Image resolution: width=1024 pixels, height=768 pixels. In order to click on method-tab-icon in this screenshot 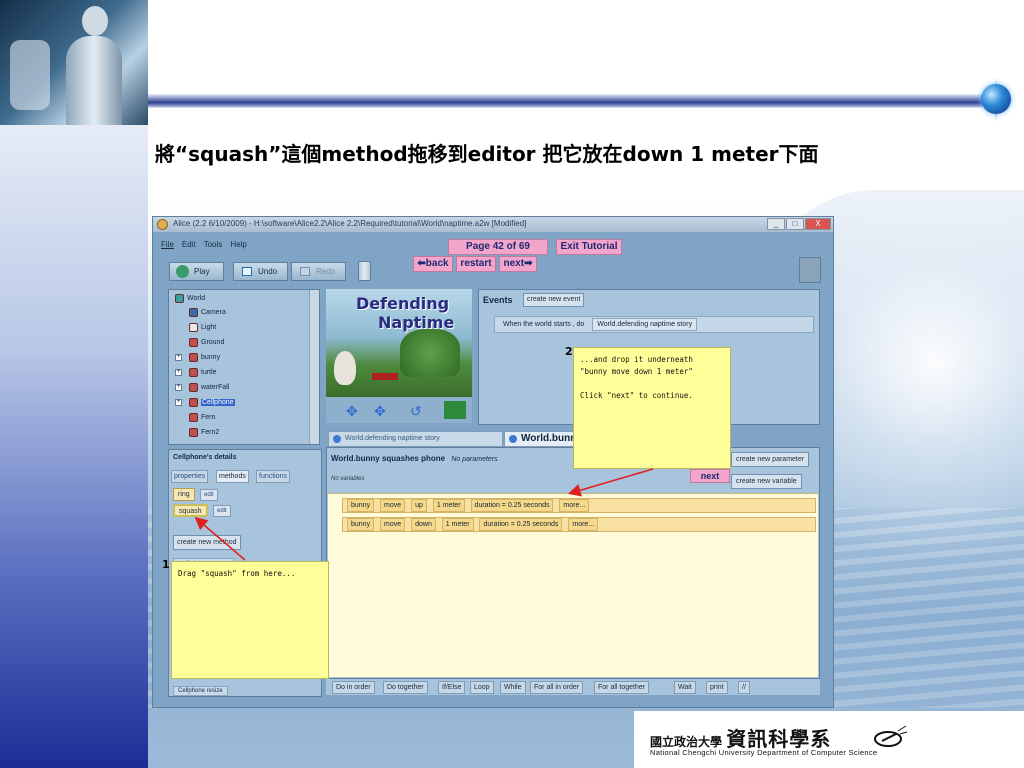, I will do `click(337, 439)`.